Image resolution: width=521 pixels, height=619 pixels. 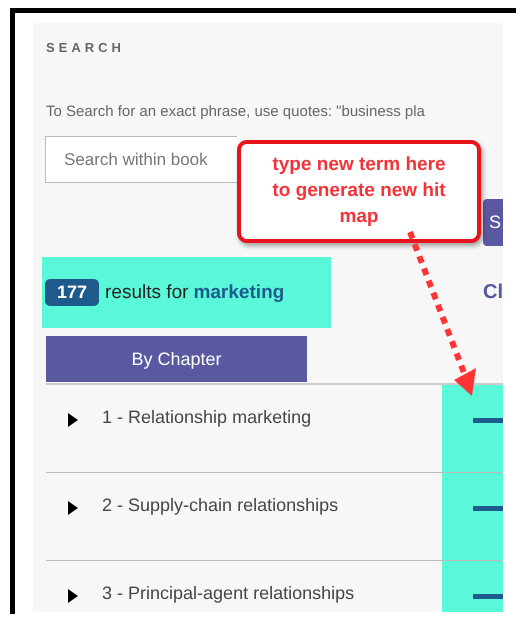 I want to click on results-label: results for, so click(x=146, y=293).